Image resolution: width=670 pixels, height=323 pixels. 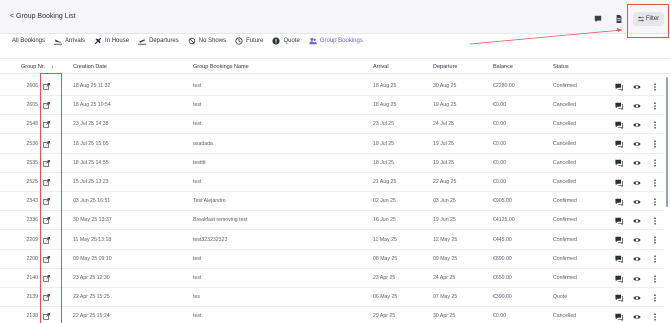 I want to click on tab-group-bookings: Group Bookings, so click(x=336, y=41).